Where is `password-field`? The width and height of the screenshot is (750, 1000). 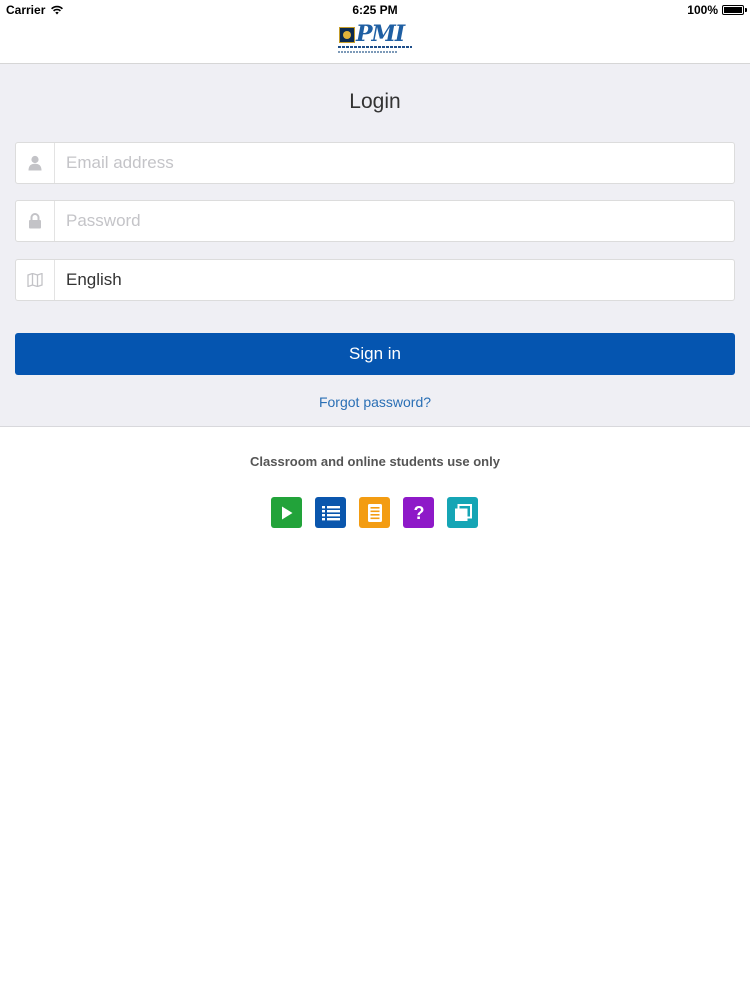
password-field is located at coordinates (375, 221).